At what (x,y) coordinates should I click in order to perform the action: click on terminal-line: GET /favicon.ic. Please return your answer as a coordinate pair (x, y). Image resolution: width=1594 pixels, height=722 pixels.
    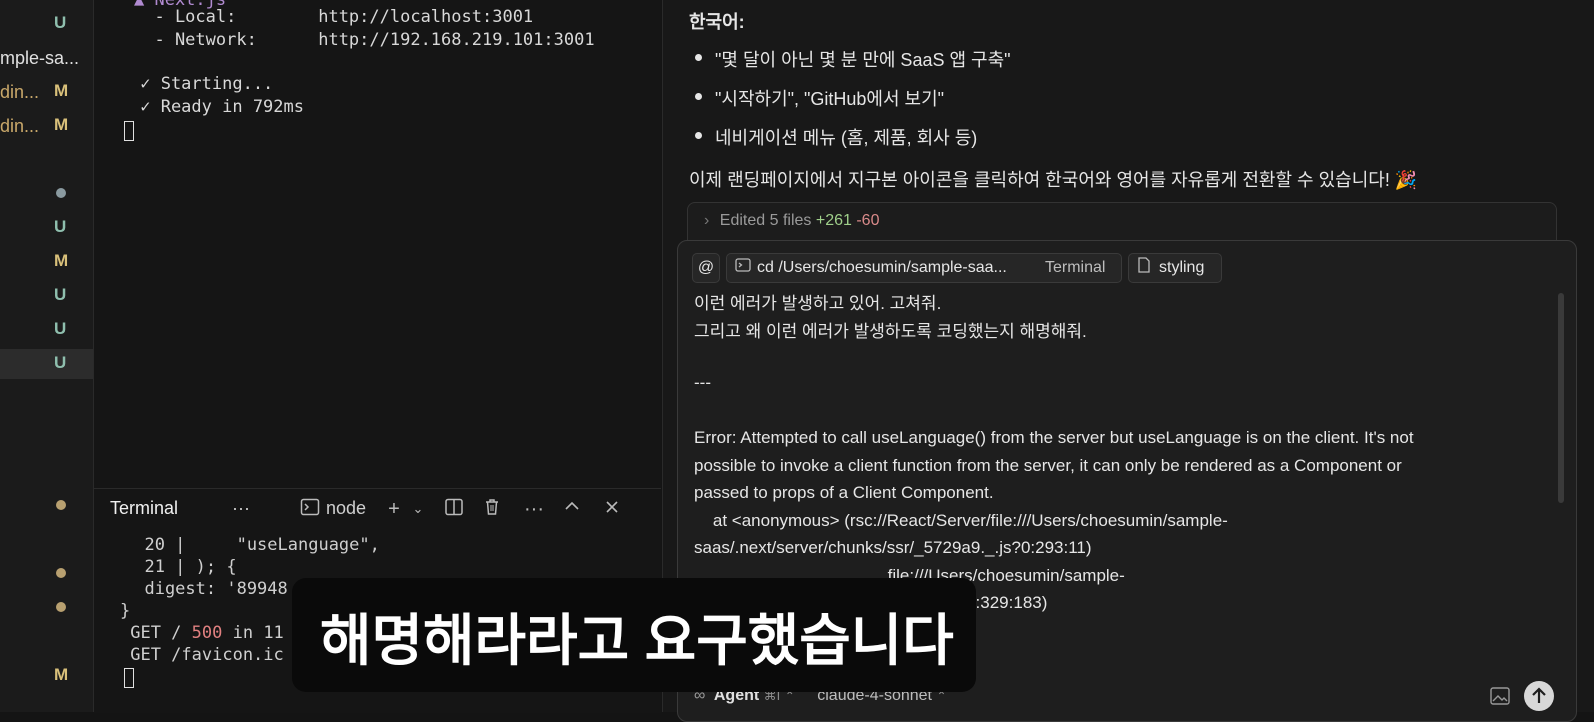
    Looking at the image, I should click on (202, 655).